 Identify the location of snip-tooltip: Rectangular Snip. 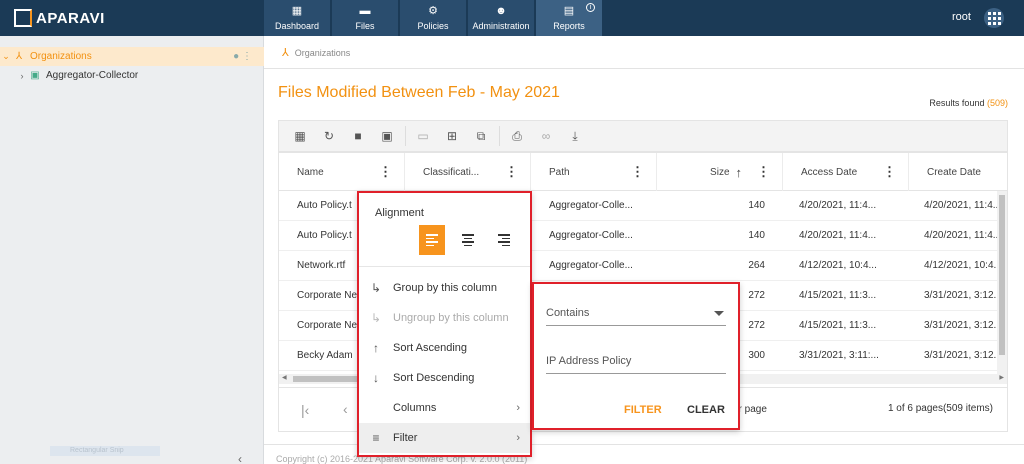
(105, 451).